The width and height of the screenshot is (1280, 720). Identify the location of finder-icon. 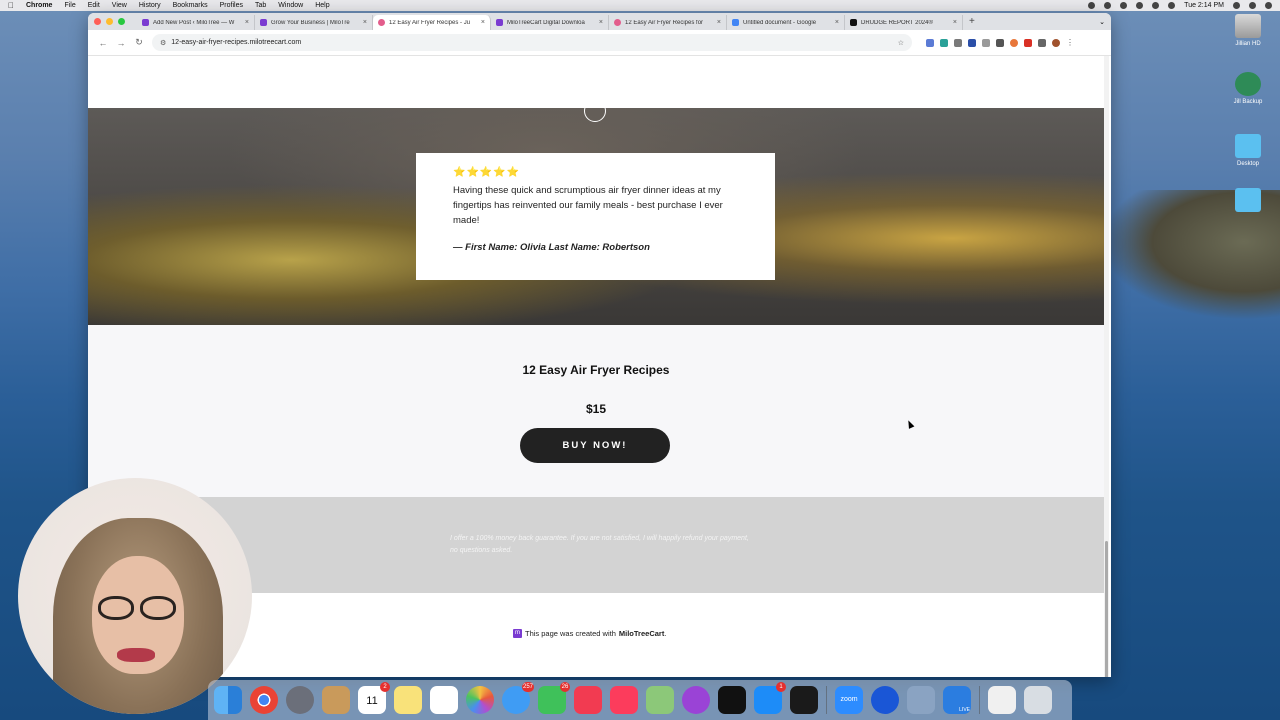
(228, 700).